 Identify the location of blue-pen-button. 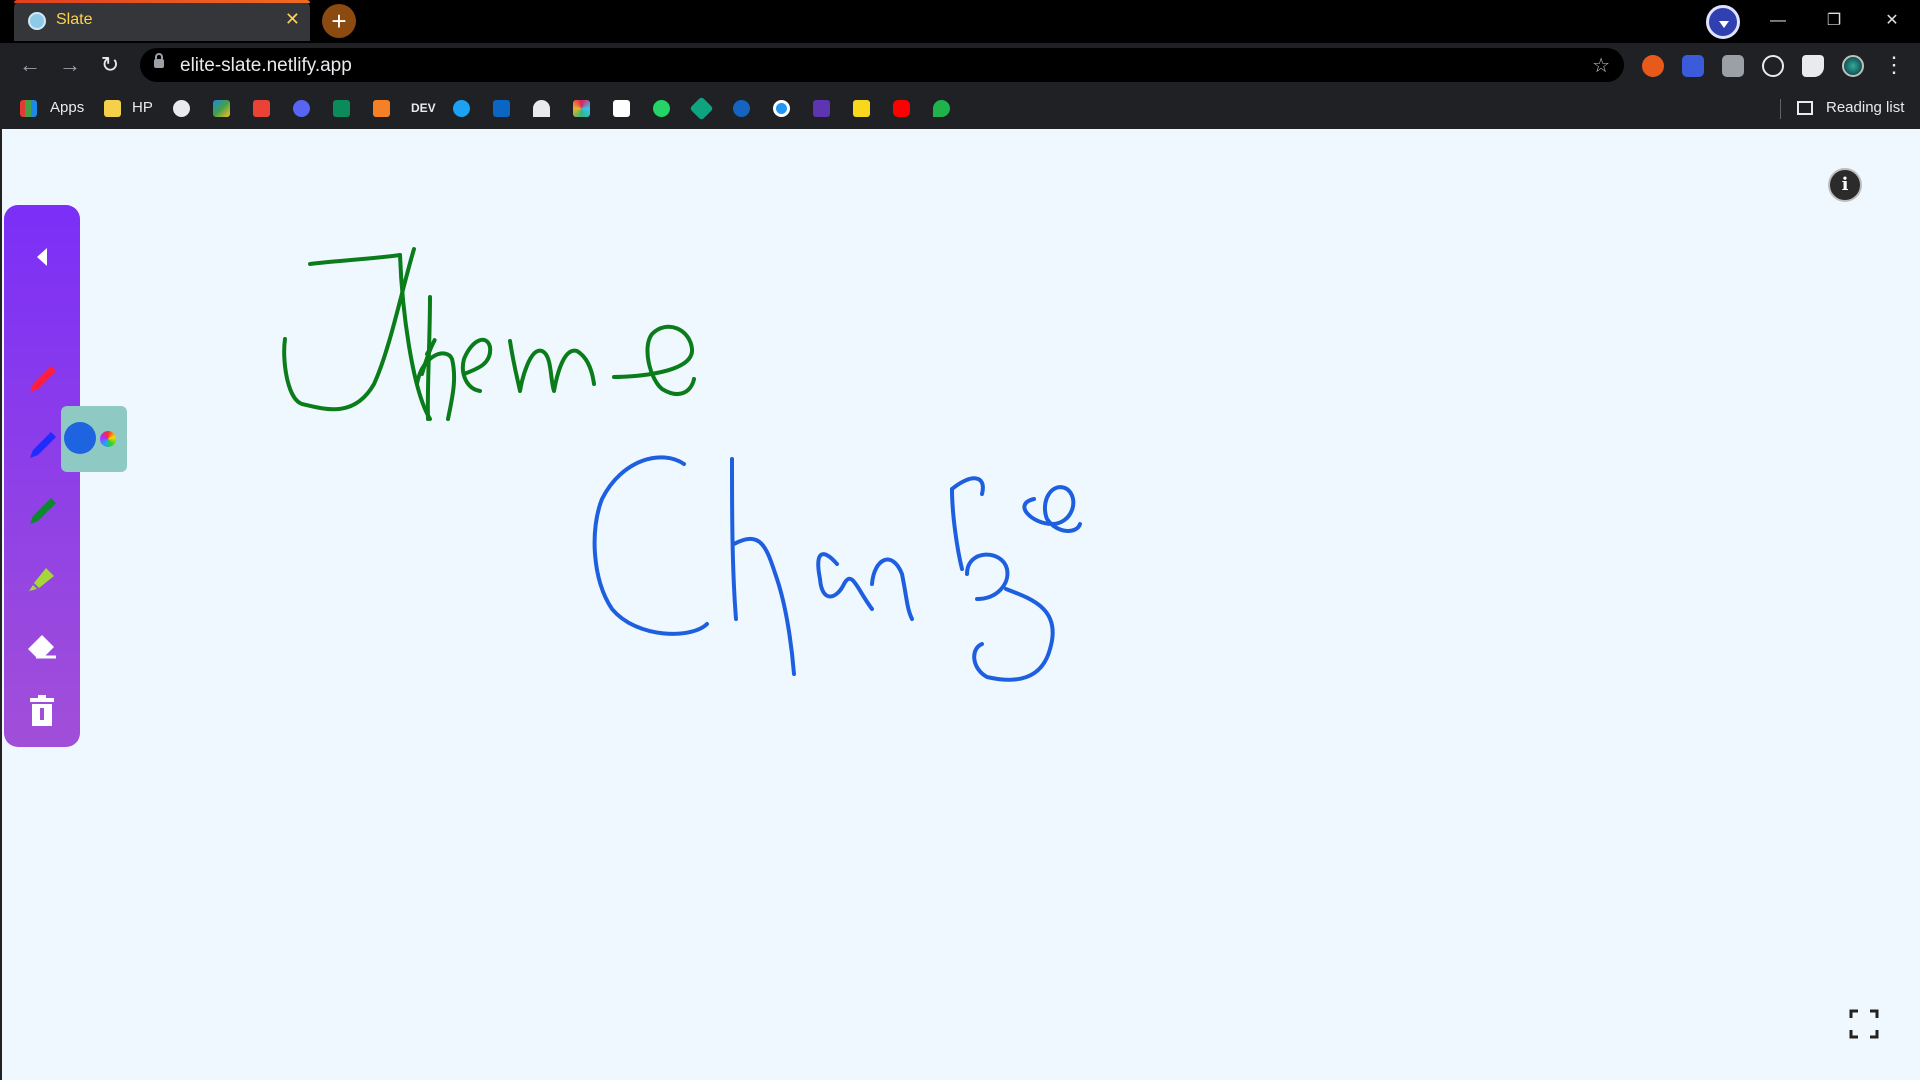
(42, 446).